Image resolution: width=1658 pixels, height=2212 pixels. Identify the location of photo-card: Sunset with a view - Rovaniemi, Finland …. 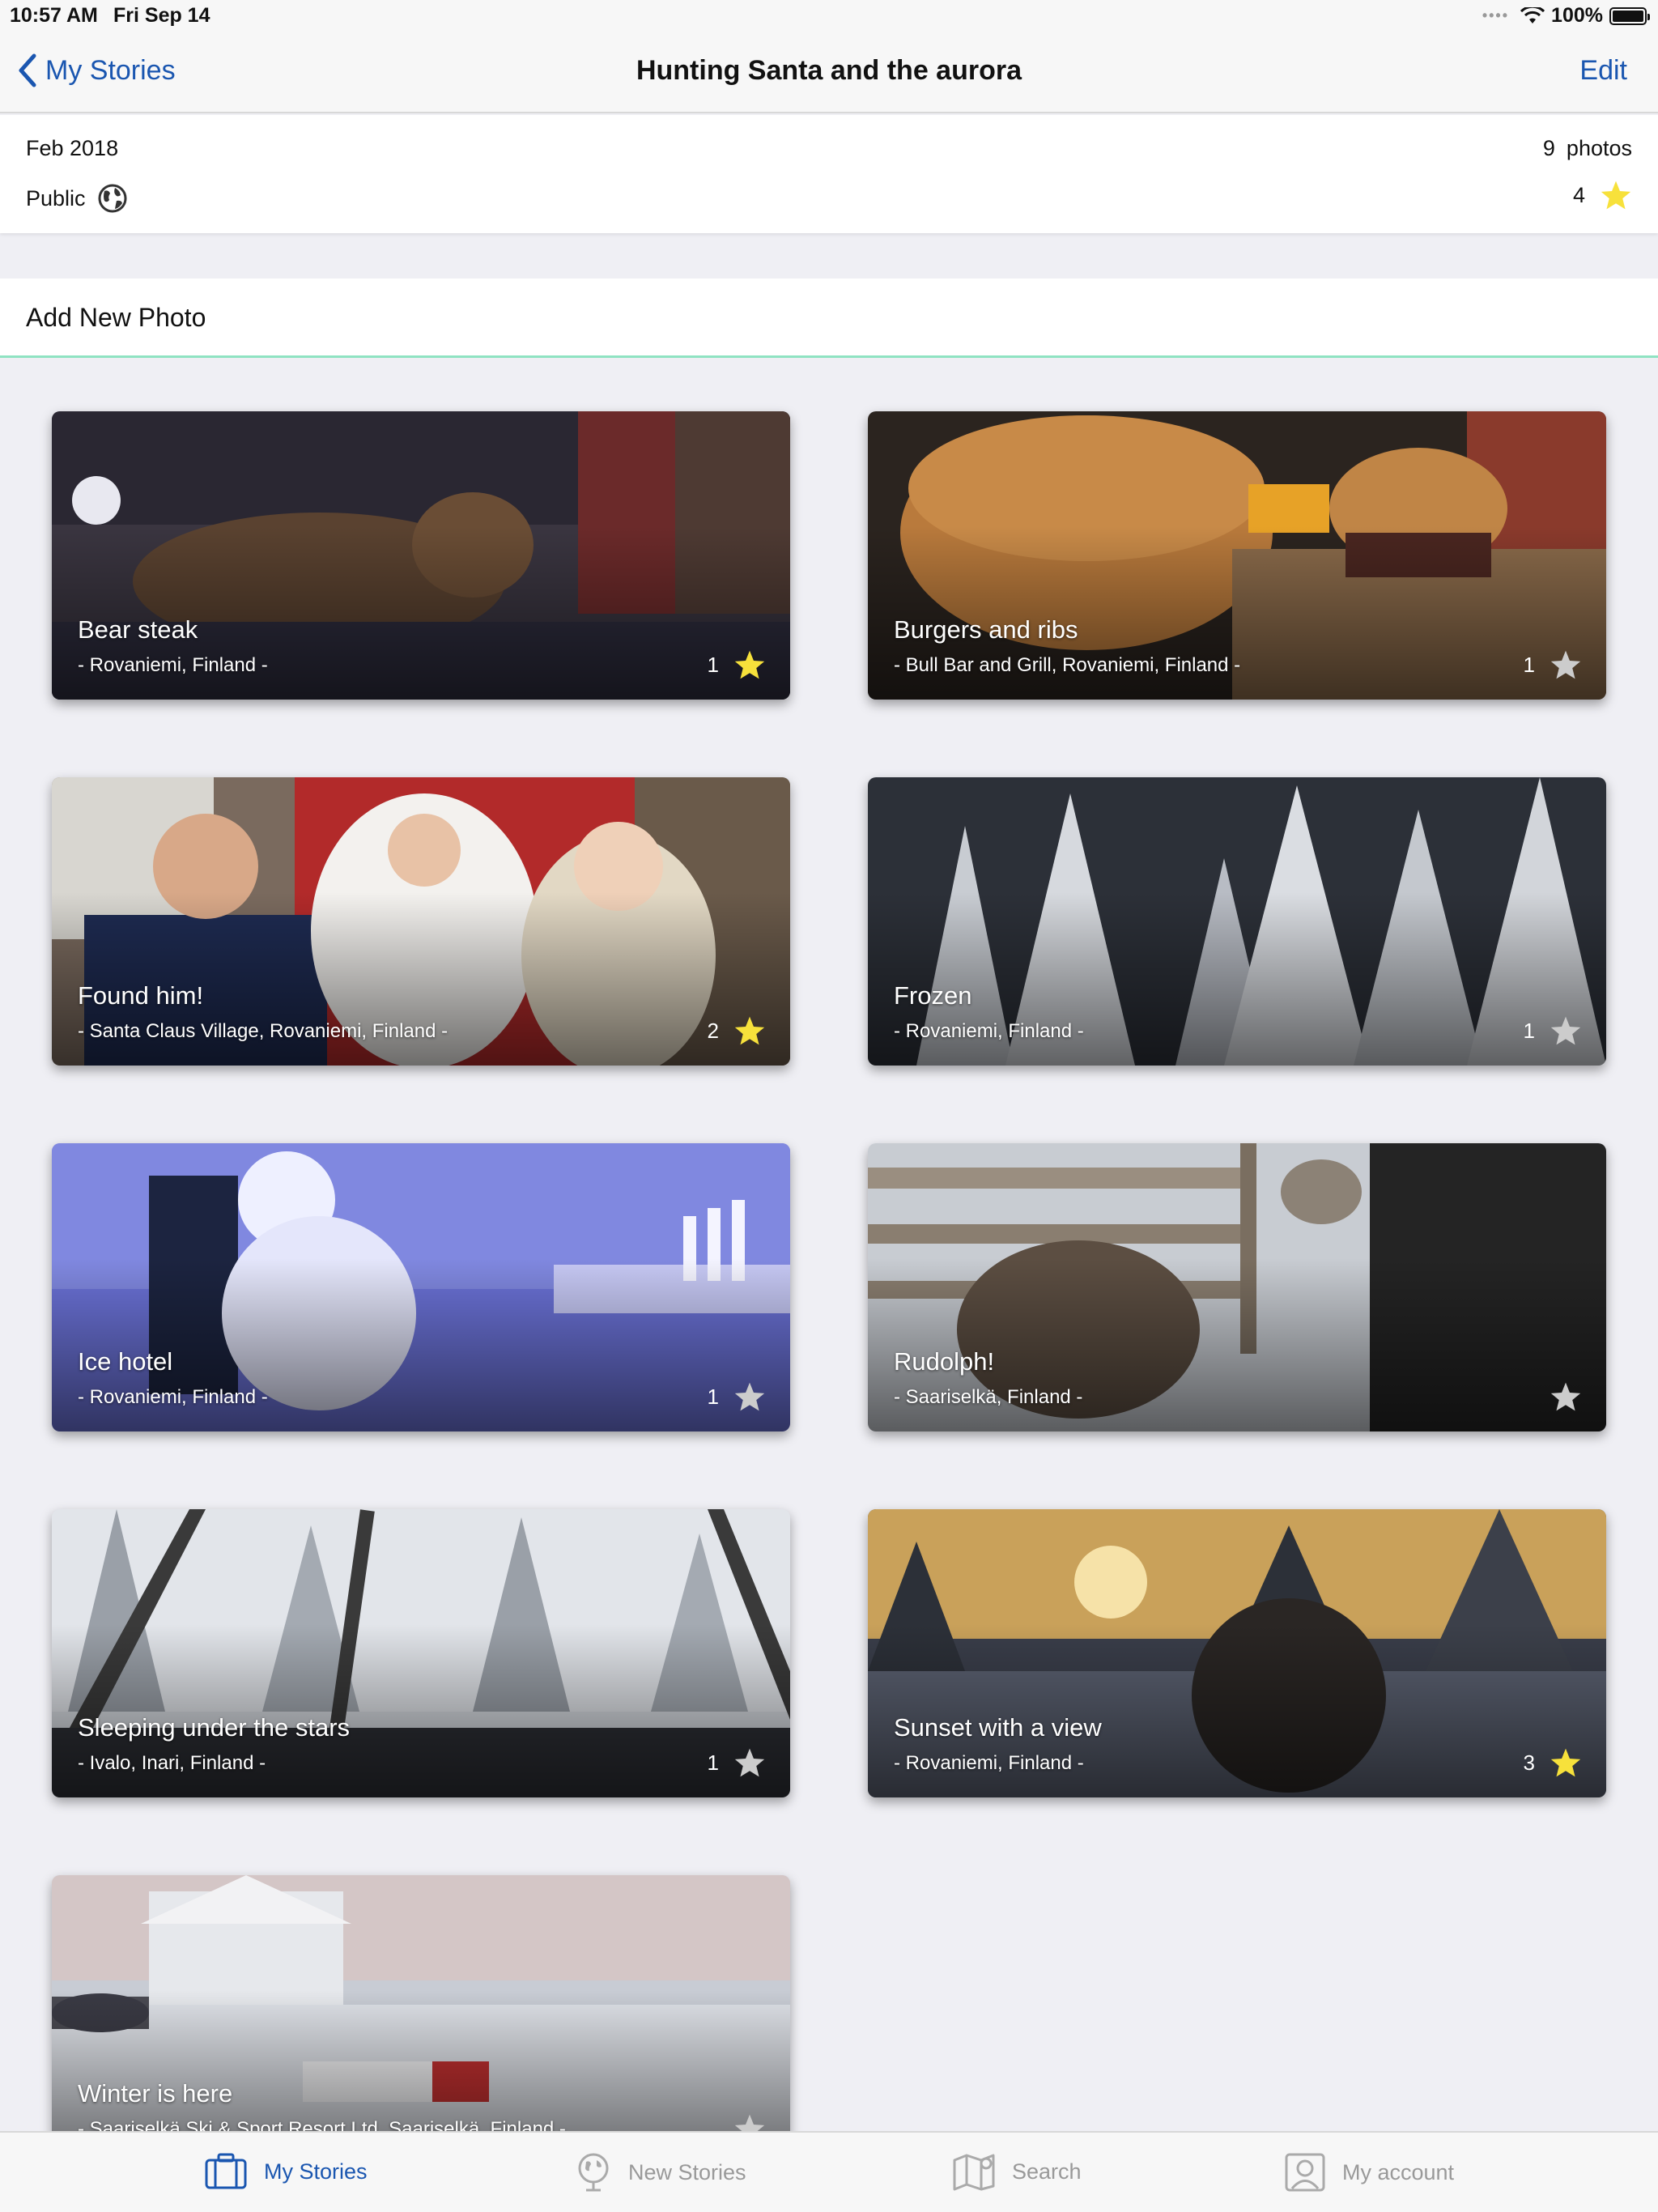
(1237, 1653).